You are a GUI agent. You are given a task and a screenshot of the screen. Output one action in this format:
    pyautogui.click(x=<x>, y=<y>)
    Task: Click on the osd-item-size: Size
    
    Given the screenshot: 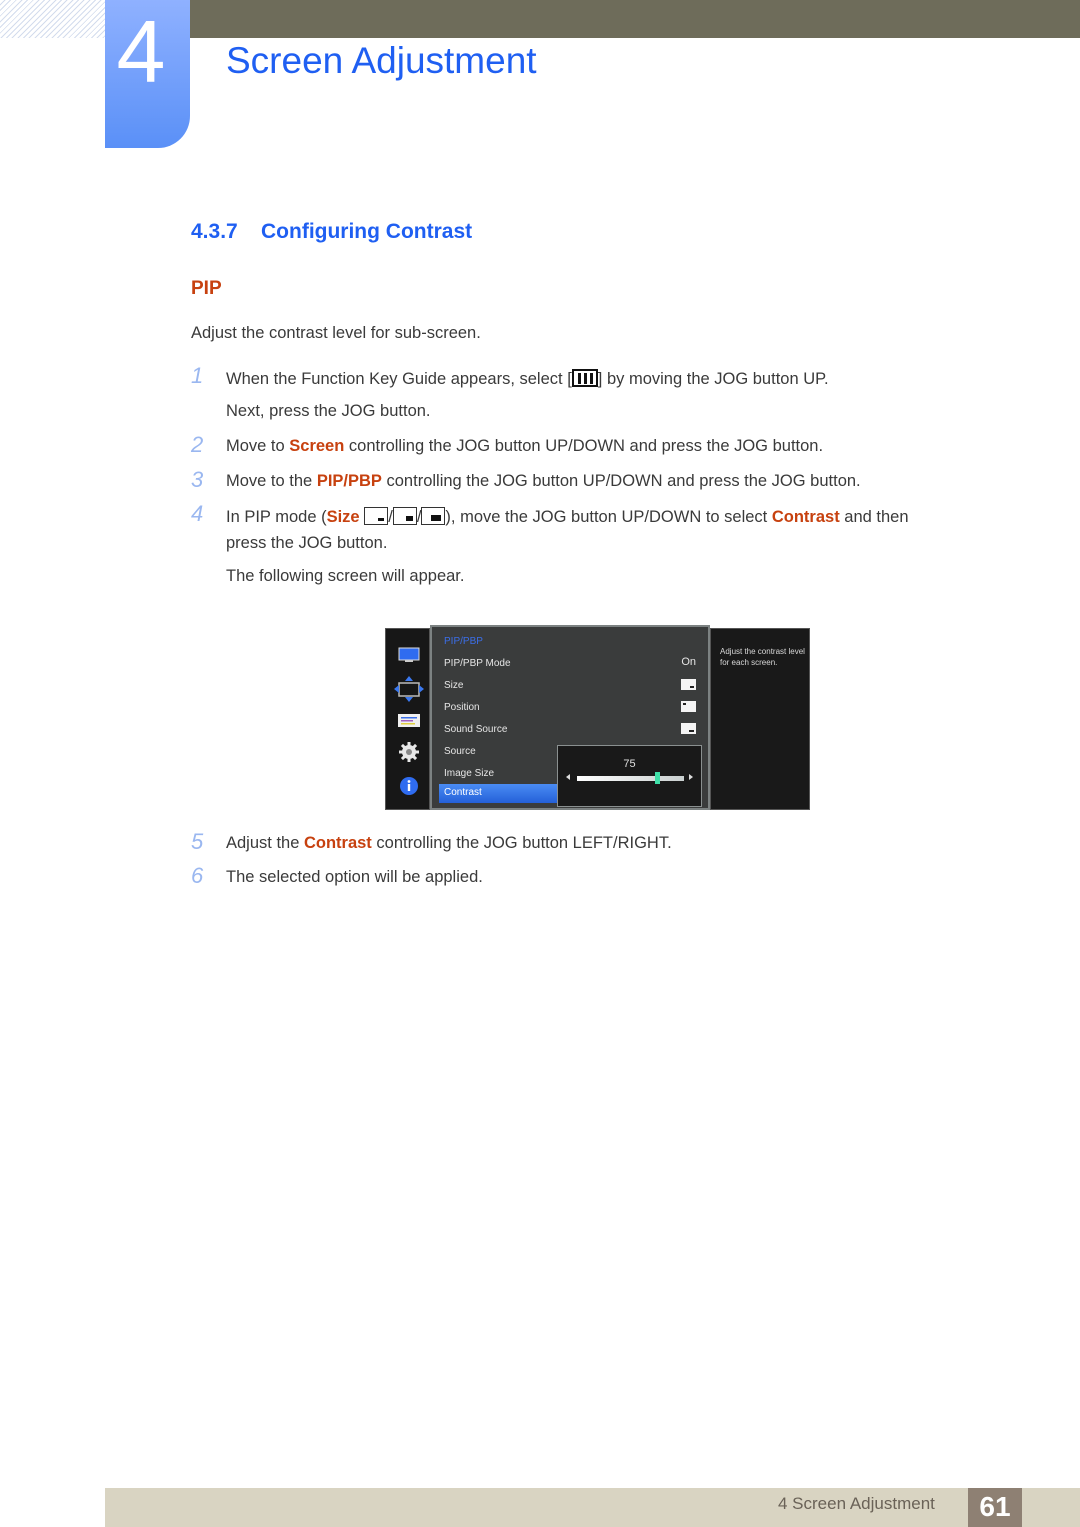 What is the action you would take?
    pyautogui.click(x=453, y=685)
    